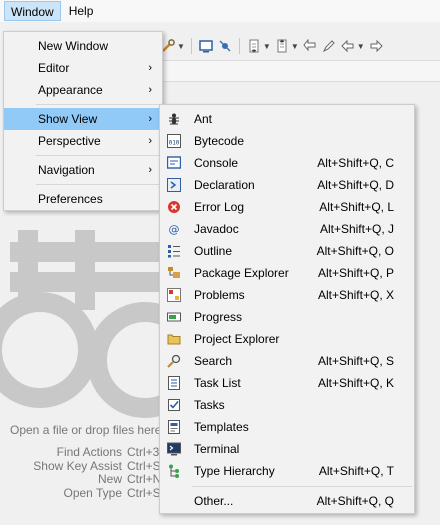  I want to click on view-item-task-list: Task List Alt+Shift+Q, K, so click(287, 383).